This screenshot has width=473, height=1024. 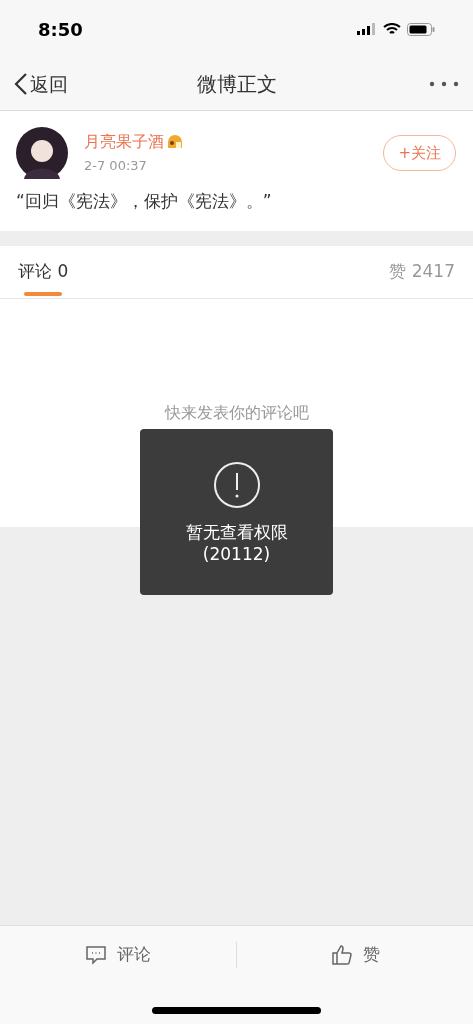 I want to click on post-text: “回归《宪法》，保护《宪法》。”, so click(x=144, y=201).